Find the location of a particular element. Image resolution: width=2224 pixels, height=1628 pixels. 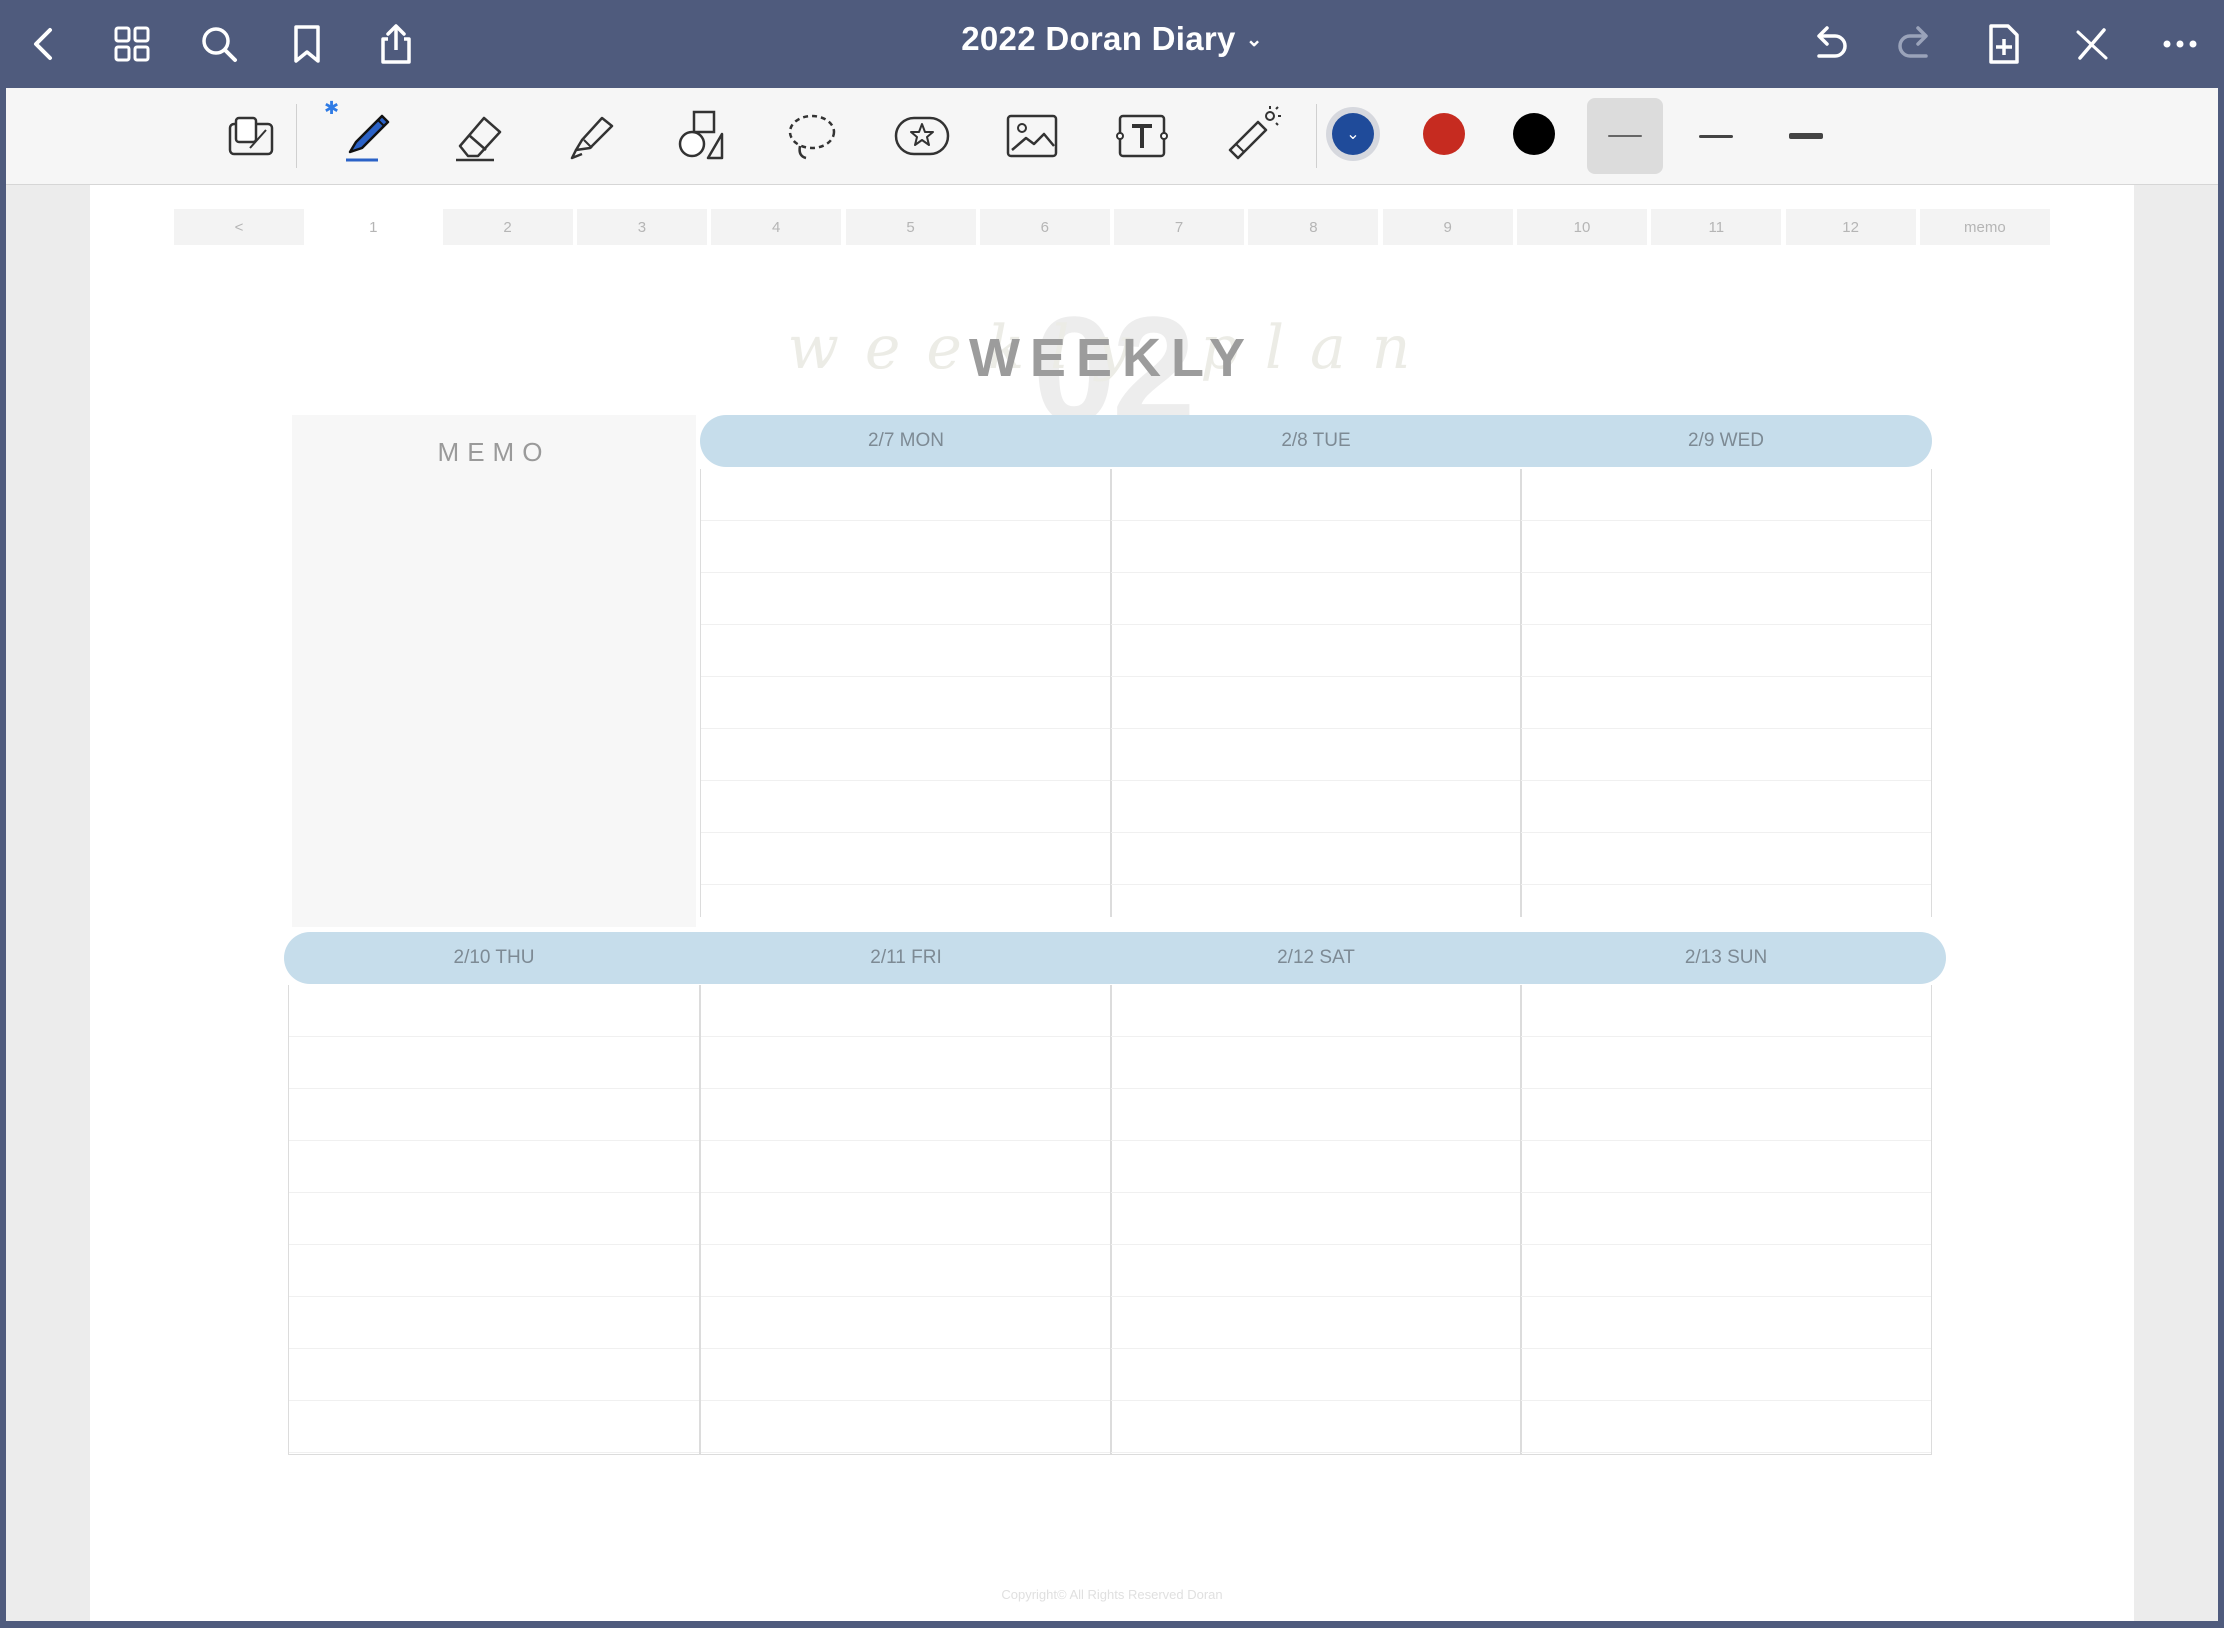

eraser-icon is located at coordinates (479, 139).